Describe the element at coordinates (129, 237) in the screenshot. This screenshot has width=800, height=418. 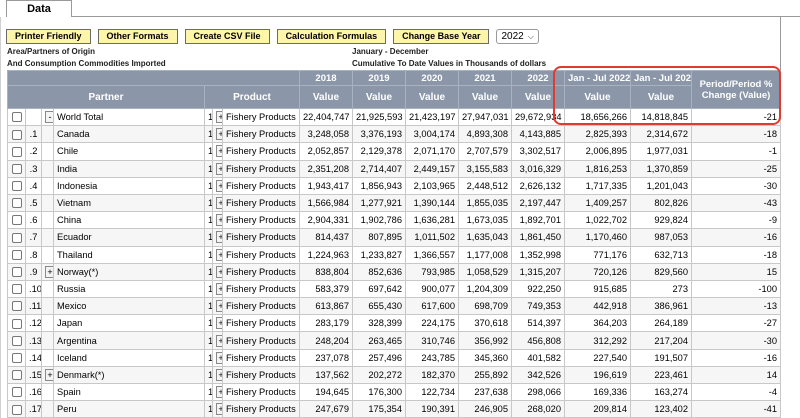
I see `partner-name: Ecuador` at that location.